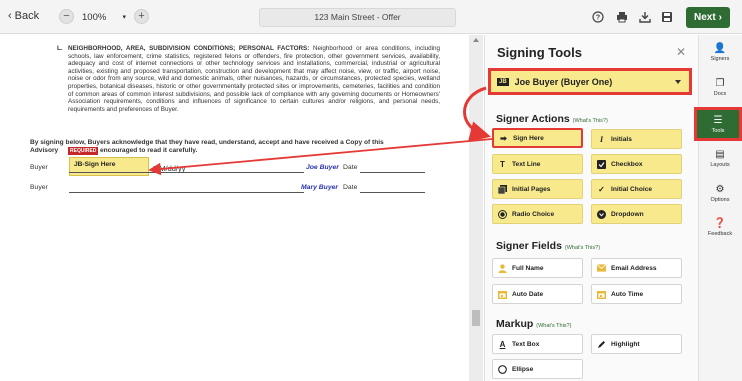 This screenshot has width=742, height=381. What do you see at coordinates (526, 344) in the screenshot?
I see `tool-label: Text Box` at bounding box center [526, 344].